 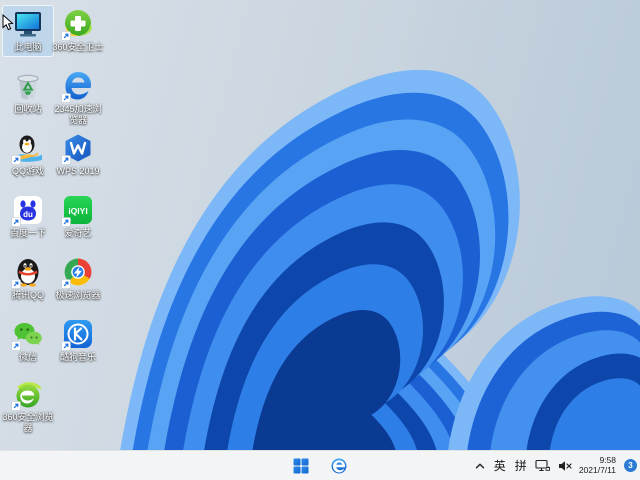 I want to click on desktop-icon-label: 微信, so click(x=27, y=357).